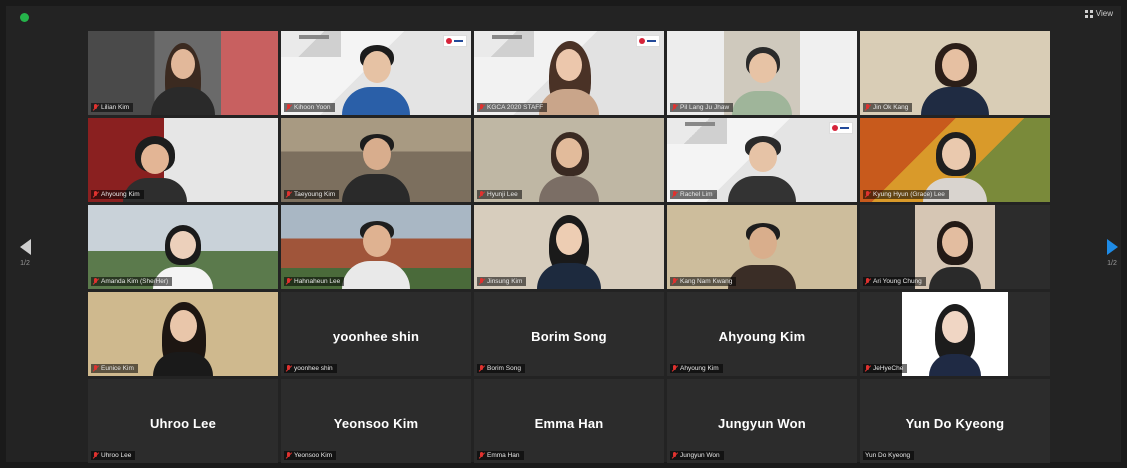 This screenshot has height=468, width=1127. Describe the element at coordinates (315, 194) in the screenshot. I see `participant-name: Taeyoung Kim` at that location.